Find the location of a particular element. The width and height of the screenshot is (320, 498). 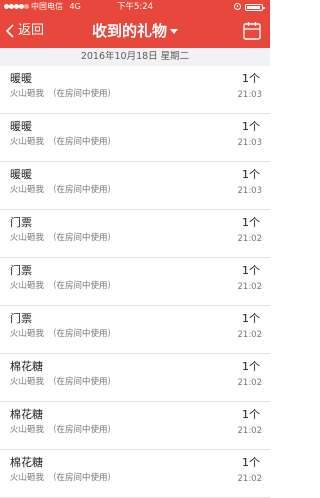

back-button: 返回 is located at coordinates (32, 31).